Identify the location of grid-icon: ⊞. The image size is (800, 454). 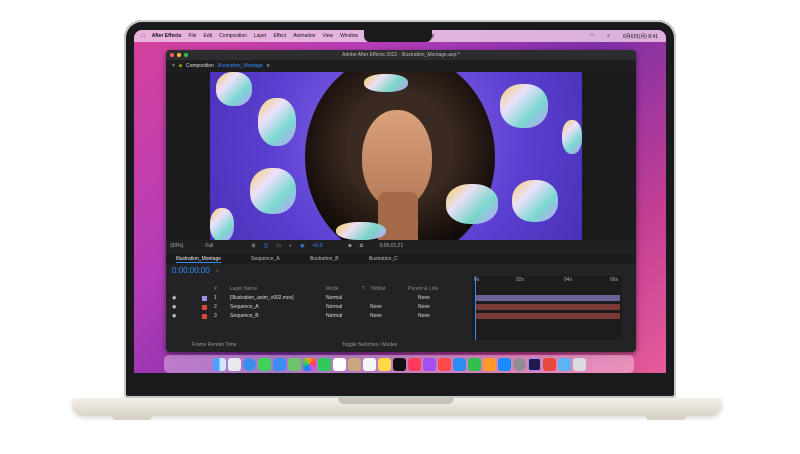
(253, 246).